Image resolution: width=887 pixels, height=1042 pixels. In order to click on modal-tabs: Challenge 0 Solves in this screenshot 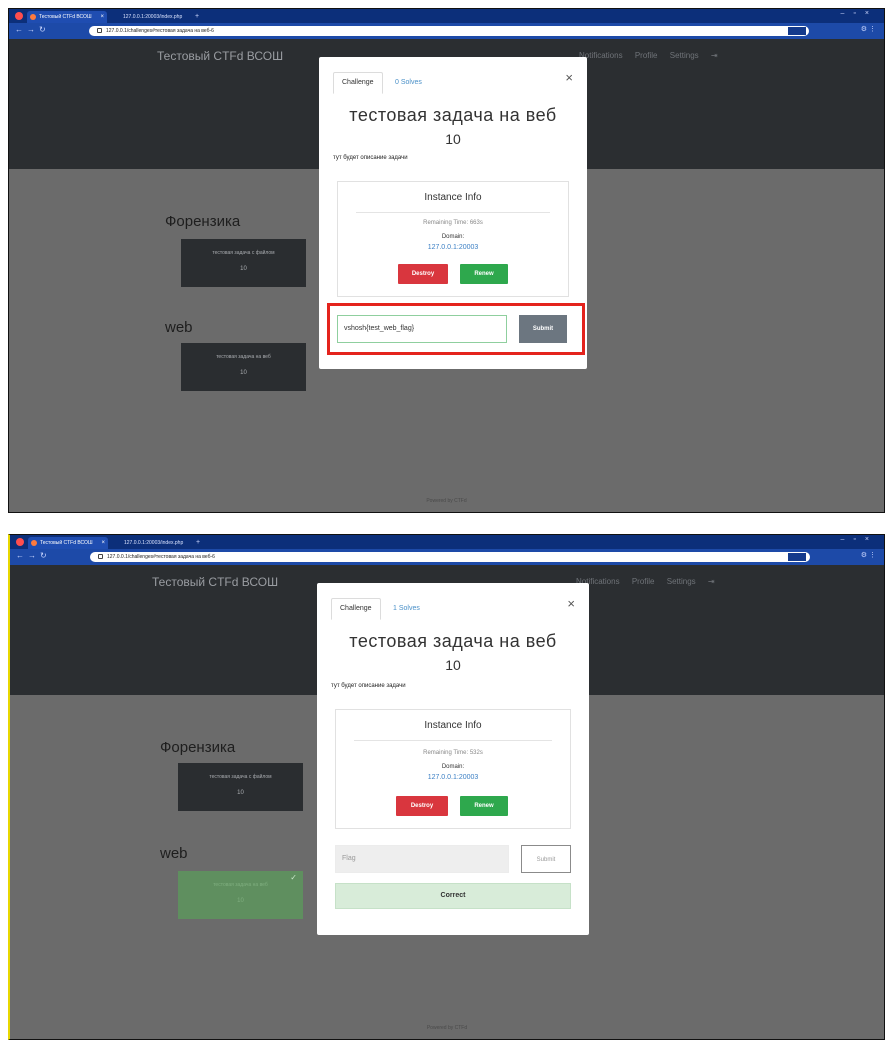, I will do `click(381, 82)`.